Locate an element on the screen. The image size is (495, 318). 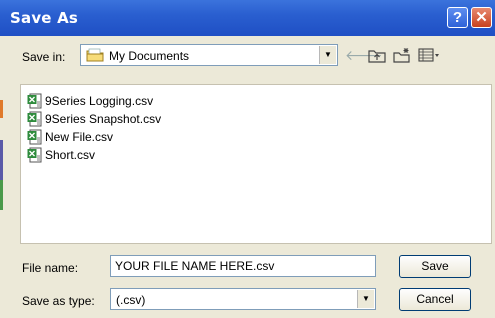
file-name: 9Series Snapshot.csv is located at coordinates (103, 119).